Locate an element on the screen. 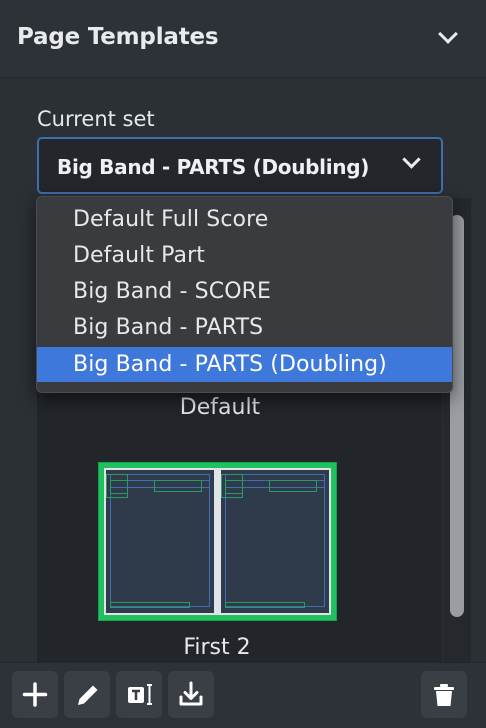 Image resolution: width=486 pixels, height=728 pixels. panel-title: Page Templates is located at coordinates (118, 37).